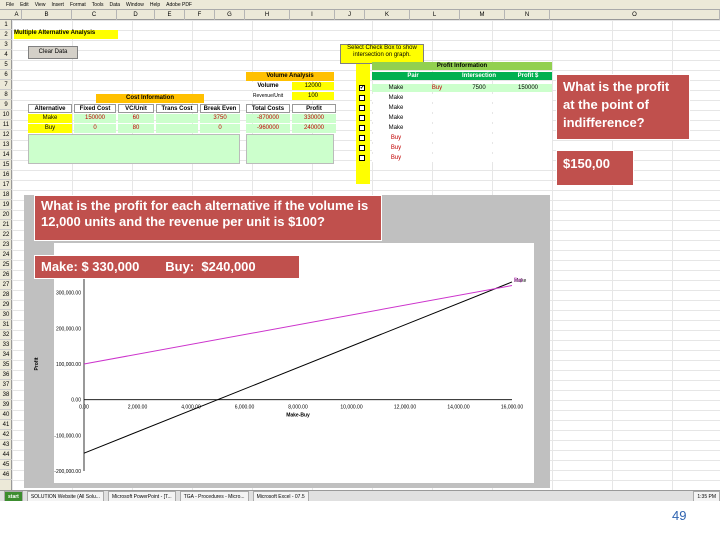 The width and height of the screenshot is (720, 540). I want to click on cost-cell: 3750, so click(220, 118).